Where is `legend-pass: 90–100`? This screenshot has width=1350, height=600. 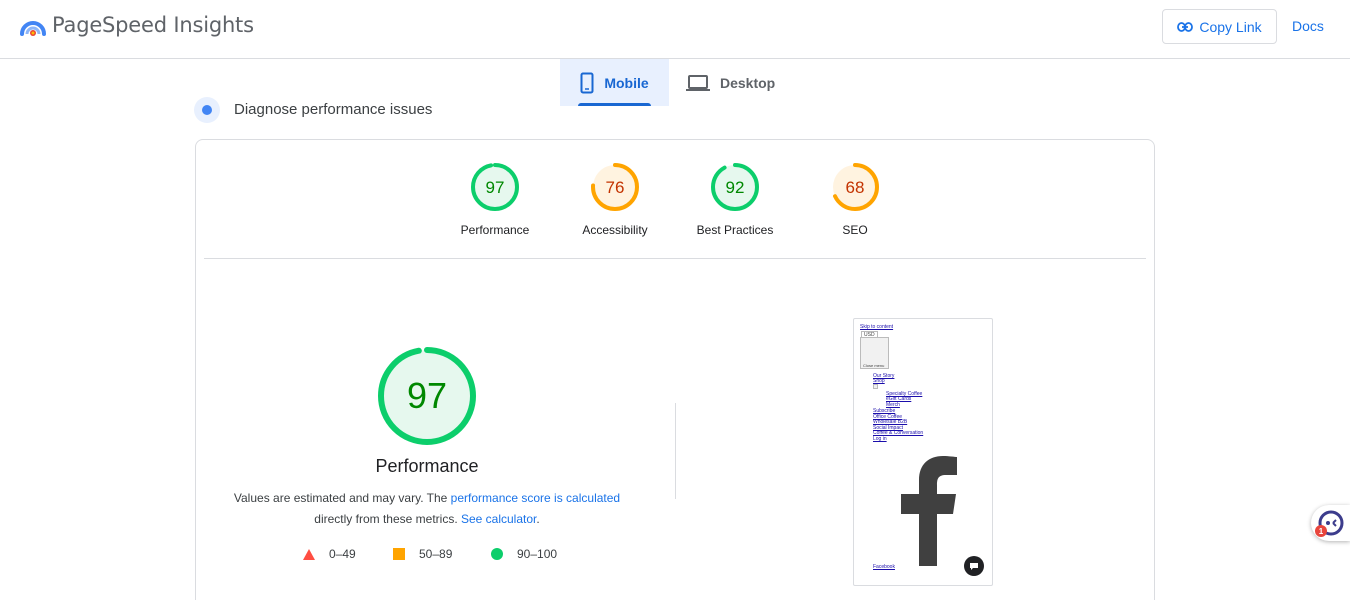 legend-pass: 90–100 is located at coordinates (524, 554).